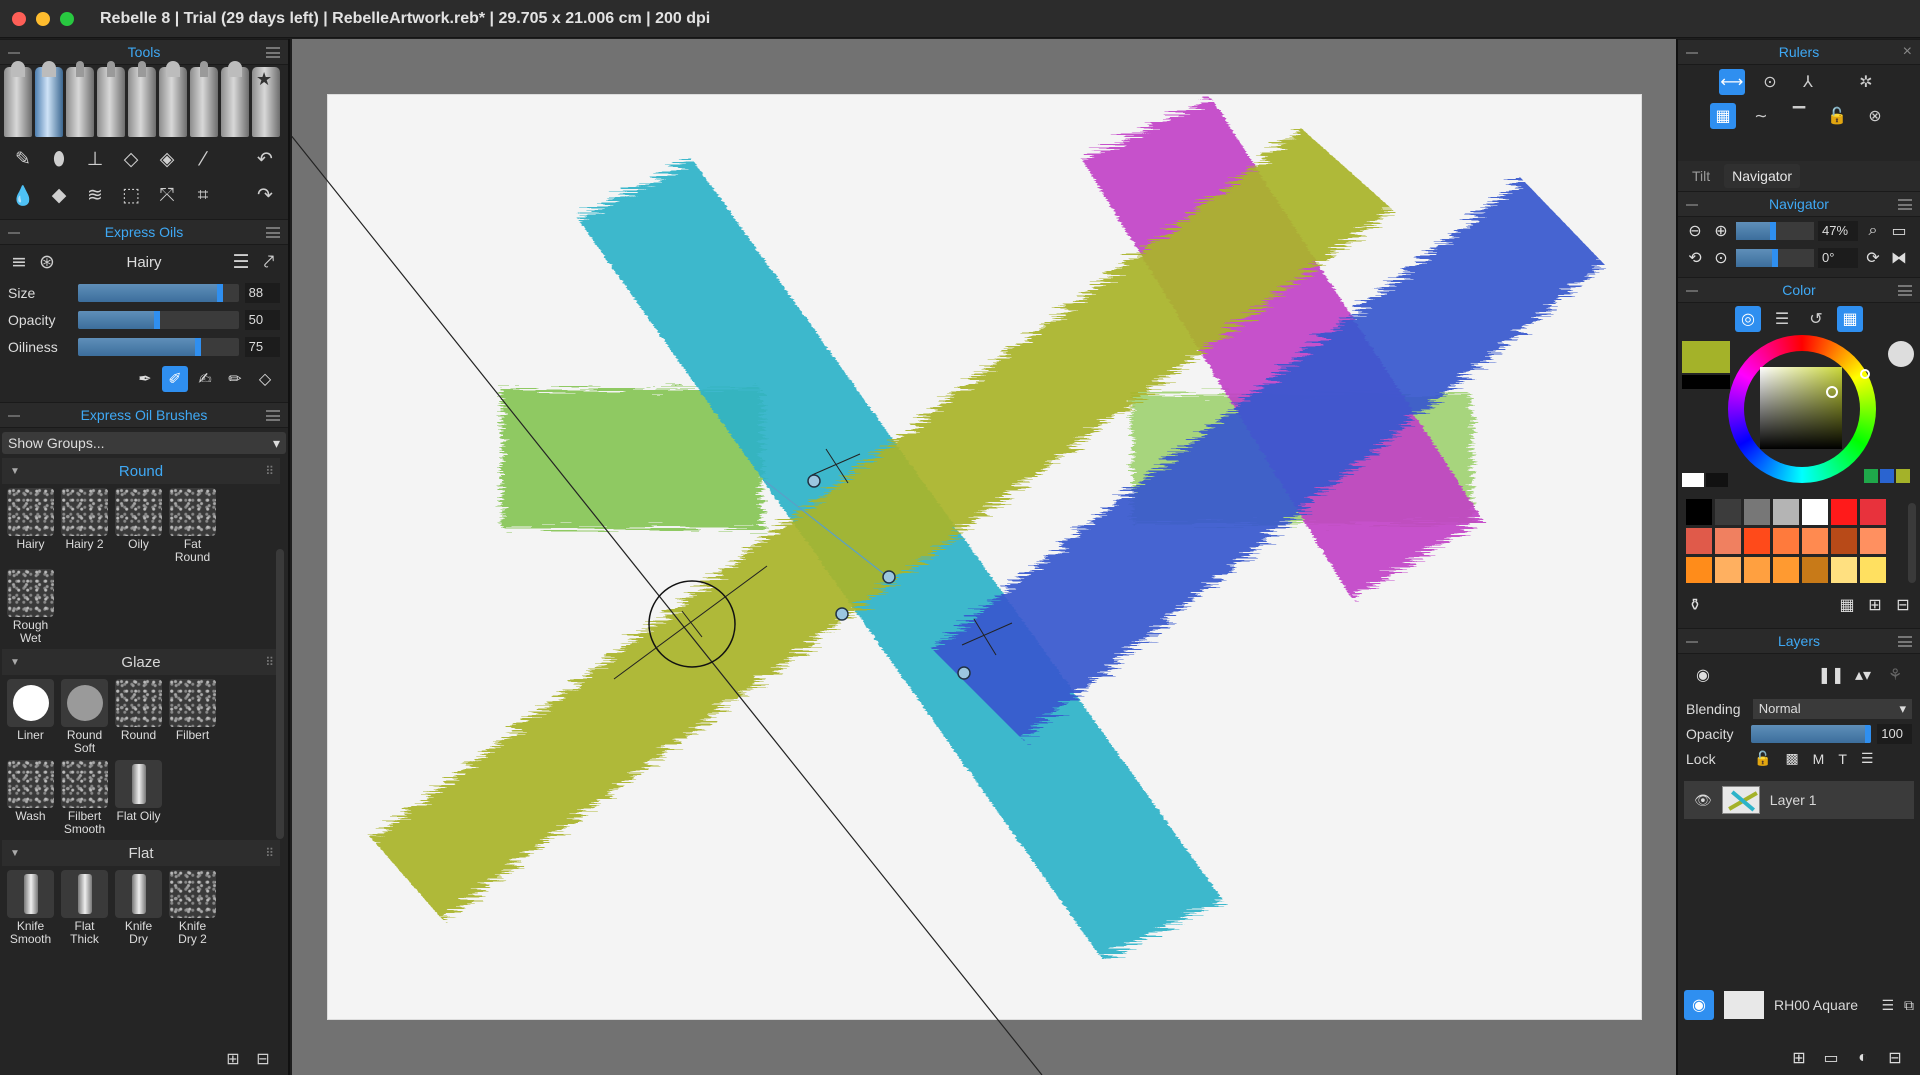 The image size is (1920, 1075). I want to click on rotation-slider, so click(1775, 257).